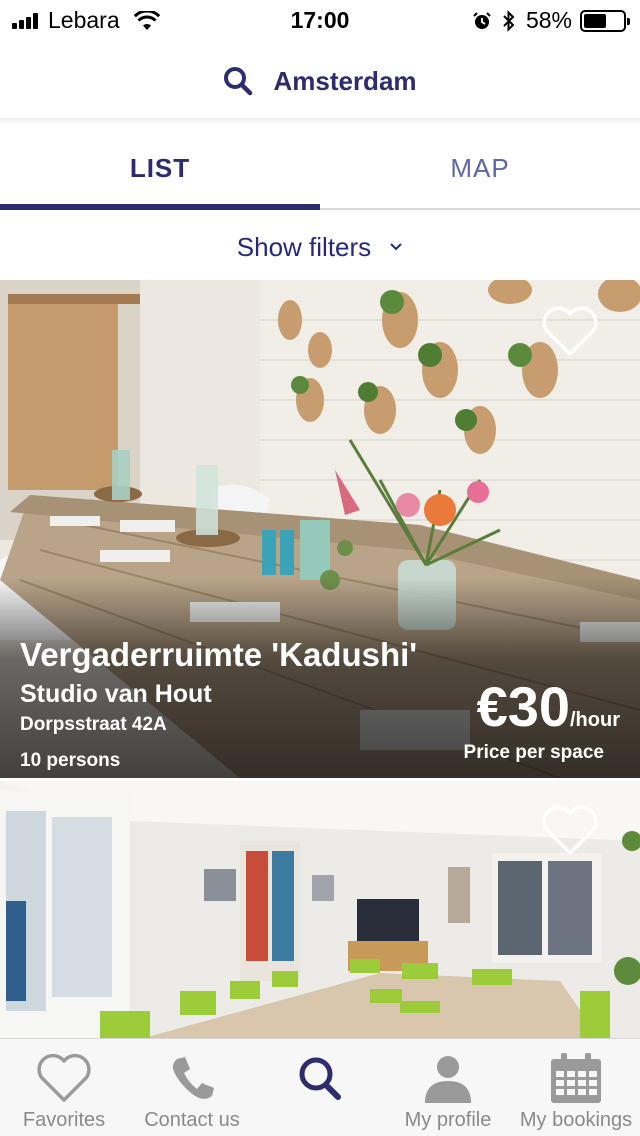 This screenshot has width=640, height=1136. I want to click on search-location: Amsterdam, so click(344, 81).